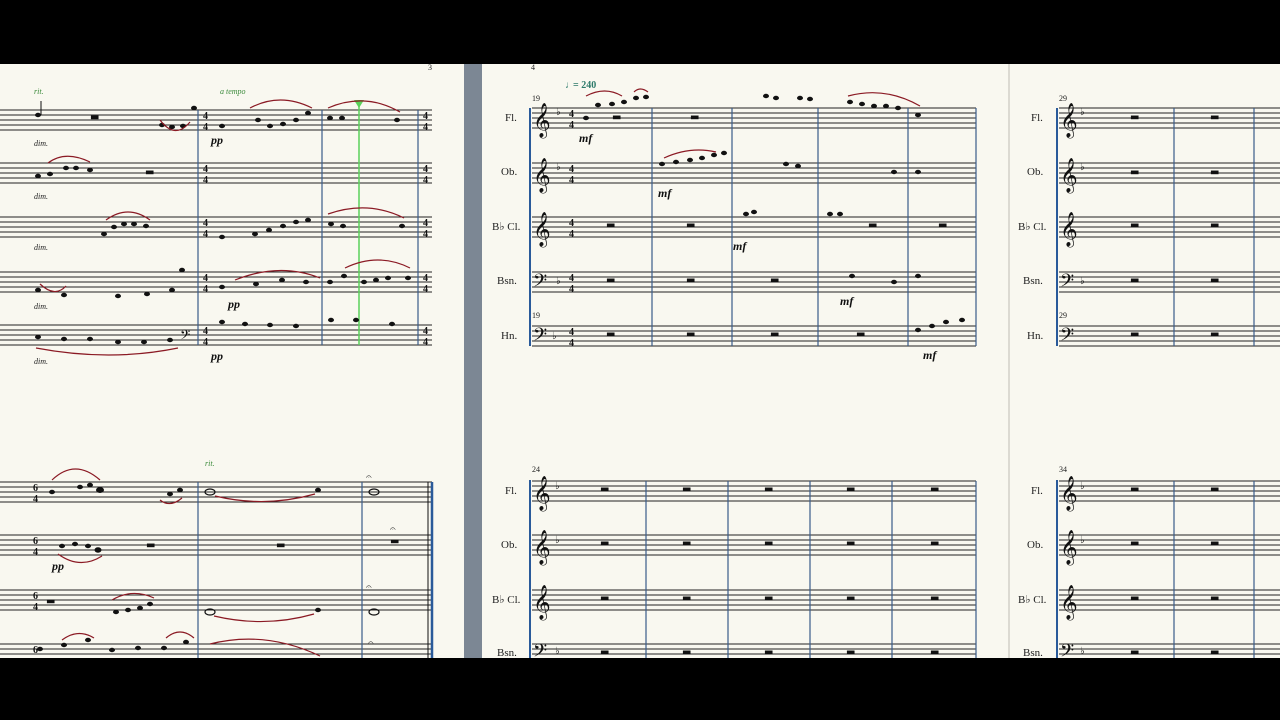 The height and width of the screenshot is (720, 1280). I want to click on dynamic-dim-1: dim., so click(41, 143).